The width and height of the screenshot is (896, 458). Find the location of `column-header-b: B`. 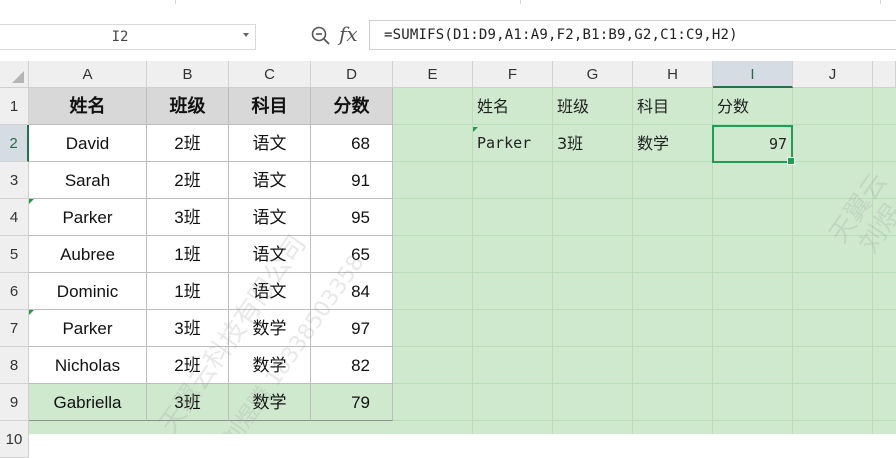

column-header-b: B is located at coordinates (188, 74).